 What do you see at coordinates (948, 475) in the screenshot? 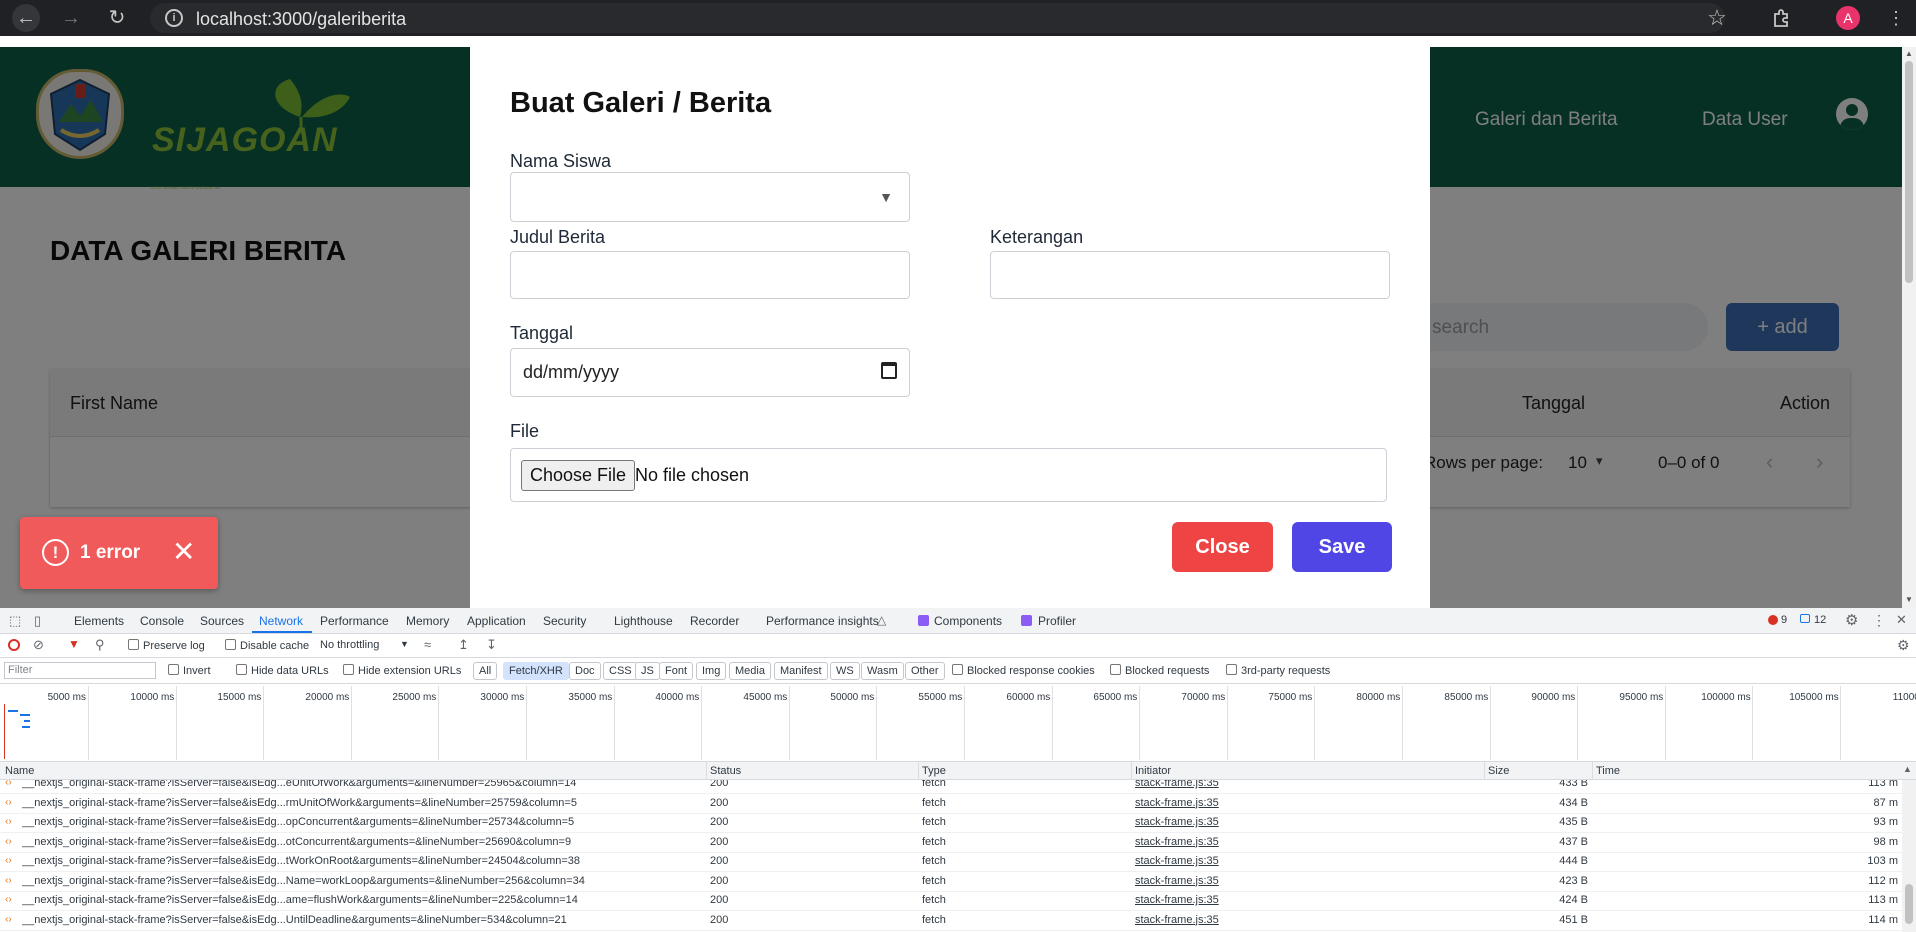
I see `file-input: Choose File No file chosen` at bounding box center [948, 475].